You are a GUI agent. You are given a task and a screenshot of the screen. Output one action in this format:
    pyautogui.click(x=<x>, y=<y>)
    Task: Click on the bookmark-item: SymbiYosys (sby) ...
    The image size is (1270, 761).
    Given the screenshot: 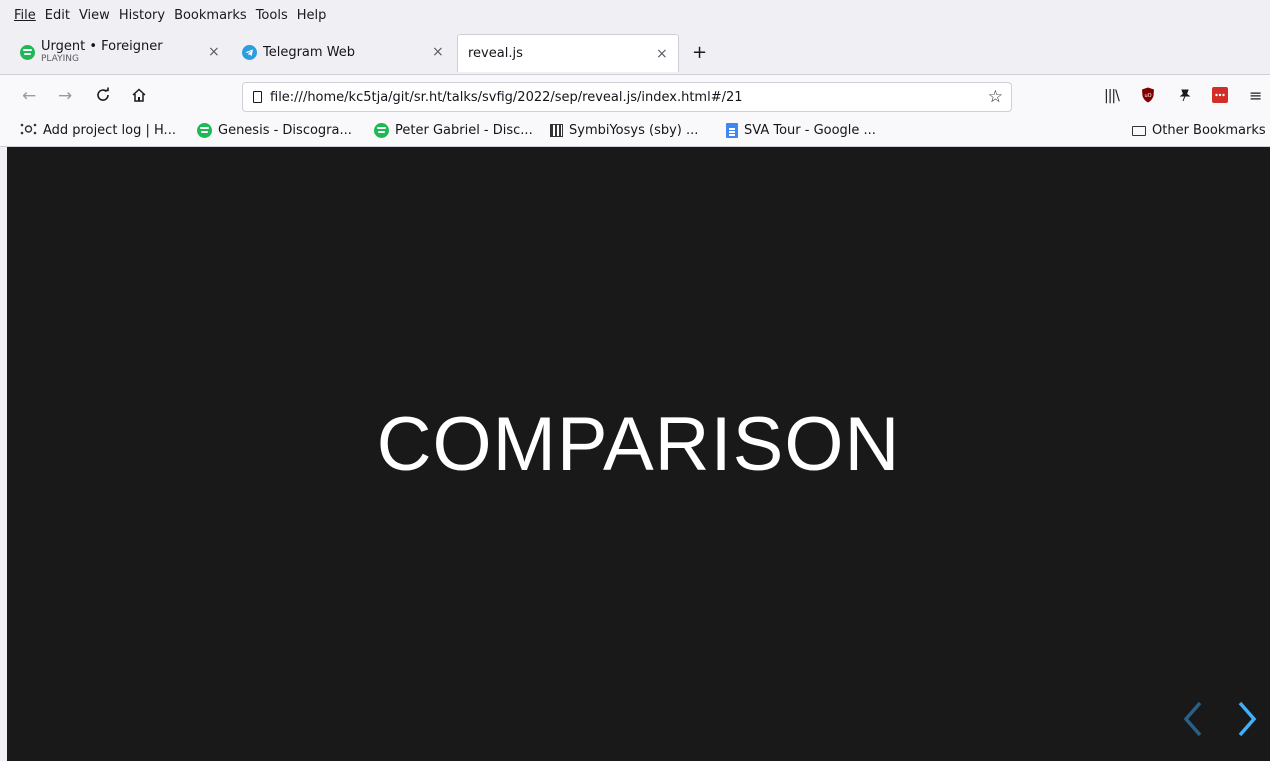 What is the action you would take?
    pyautogui.click(x=624, y=130)
    